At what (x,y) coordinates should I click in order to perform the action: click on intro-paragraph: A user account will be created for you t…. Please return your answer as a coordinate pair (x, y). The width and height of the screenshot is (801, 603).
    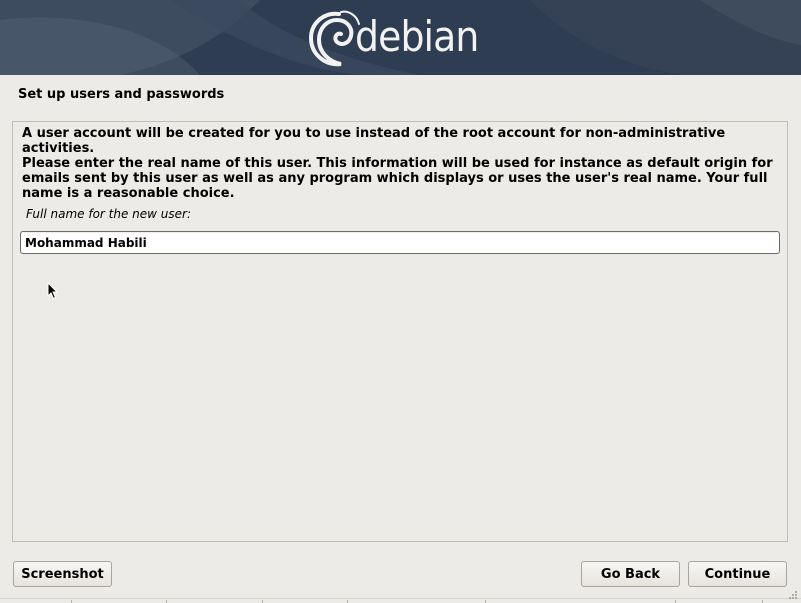
    Looking at the image, I should click on (374, 141).